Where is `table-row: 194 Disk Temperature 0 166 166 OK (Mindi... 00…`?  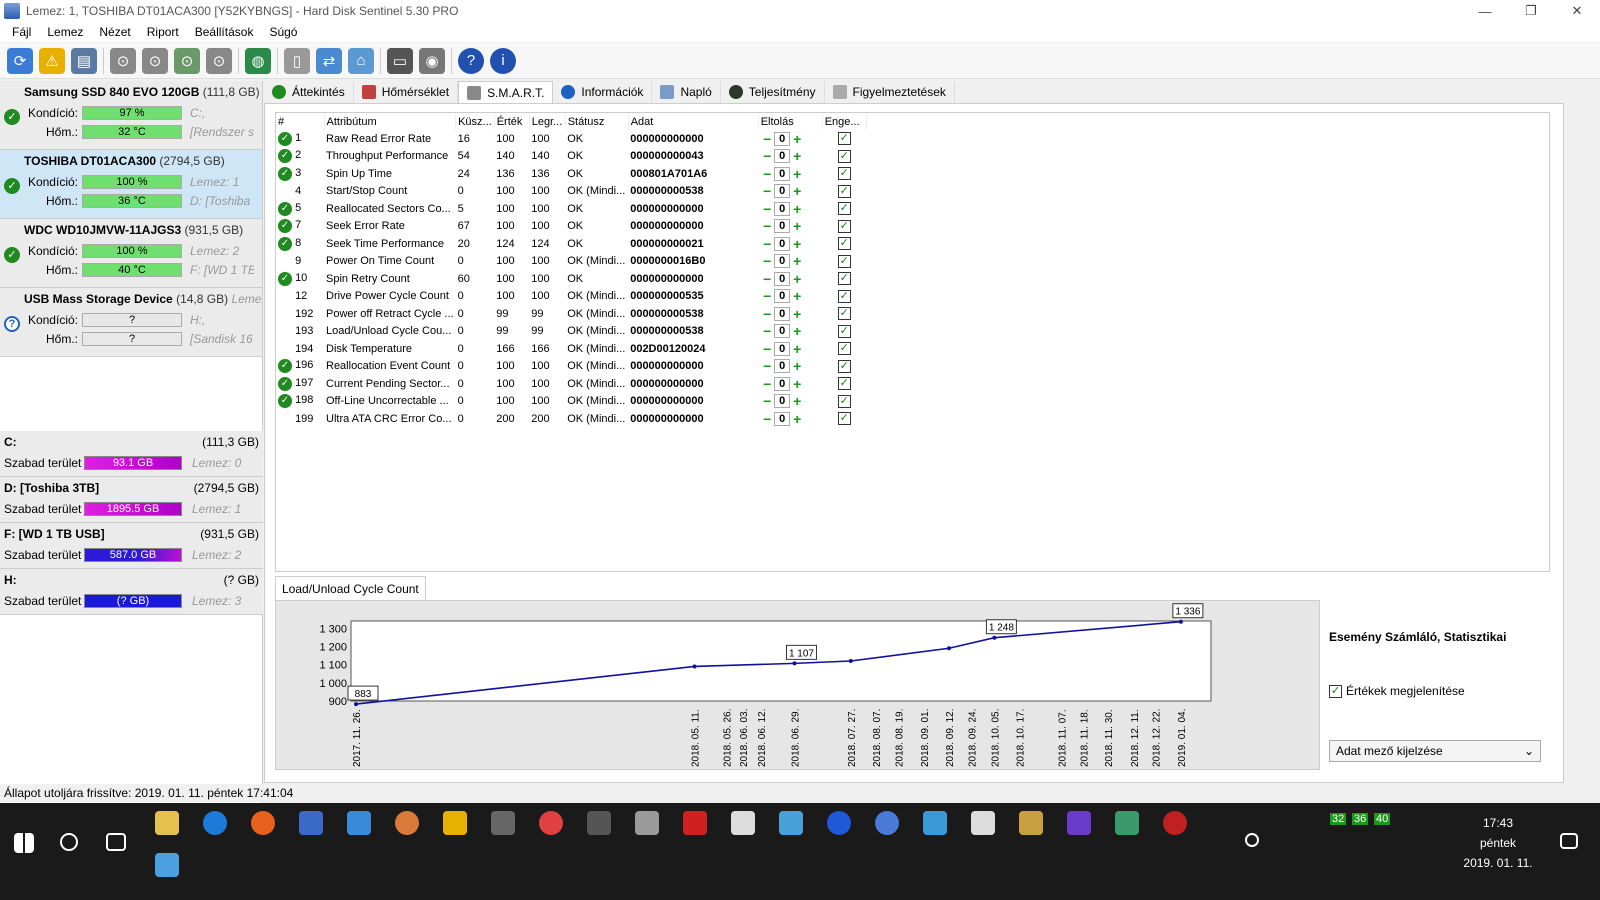
table-row: 194 Disk Temperature 0 166 166 OK (Mindi... 00… is located at coordinates (571, 349).